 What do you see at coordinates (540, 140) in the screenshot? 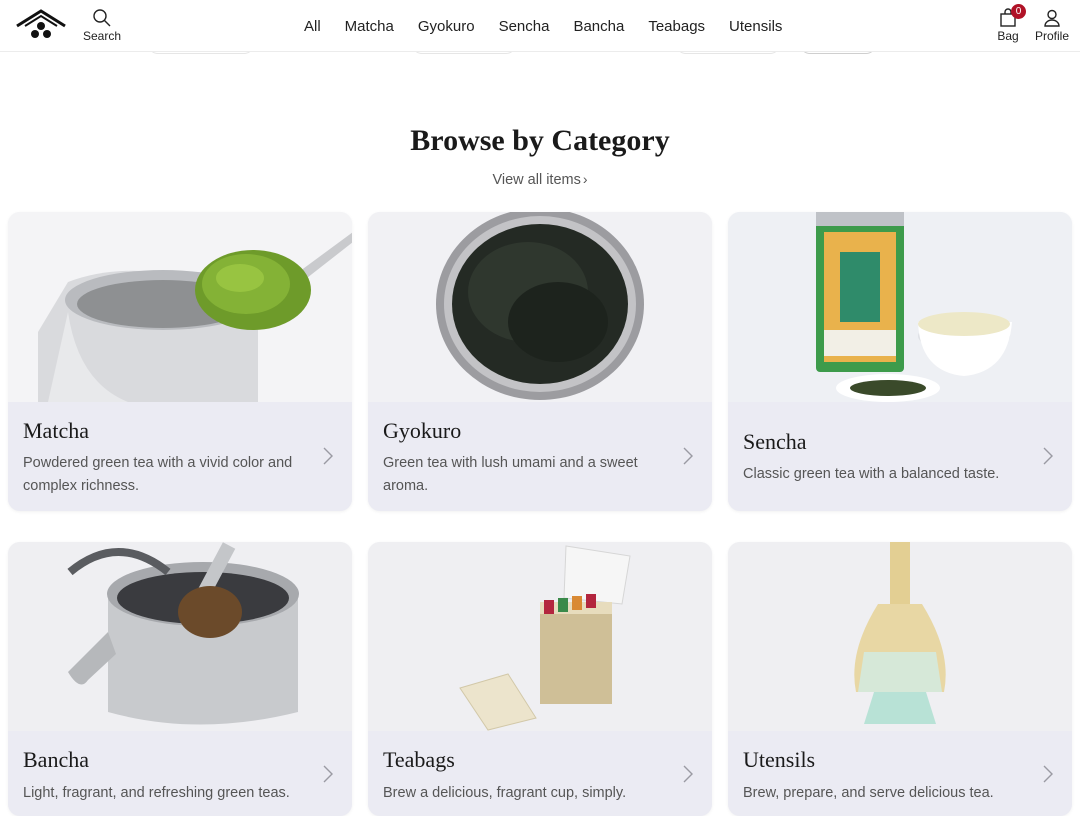
I see `section-title: Browse by Category` at bounding box center [540, 140].